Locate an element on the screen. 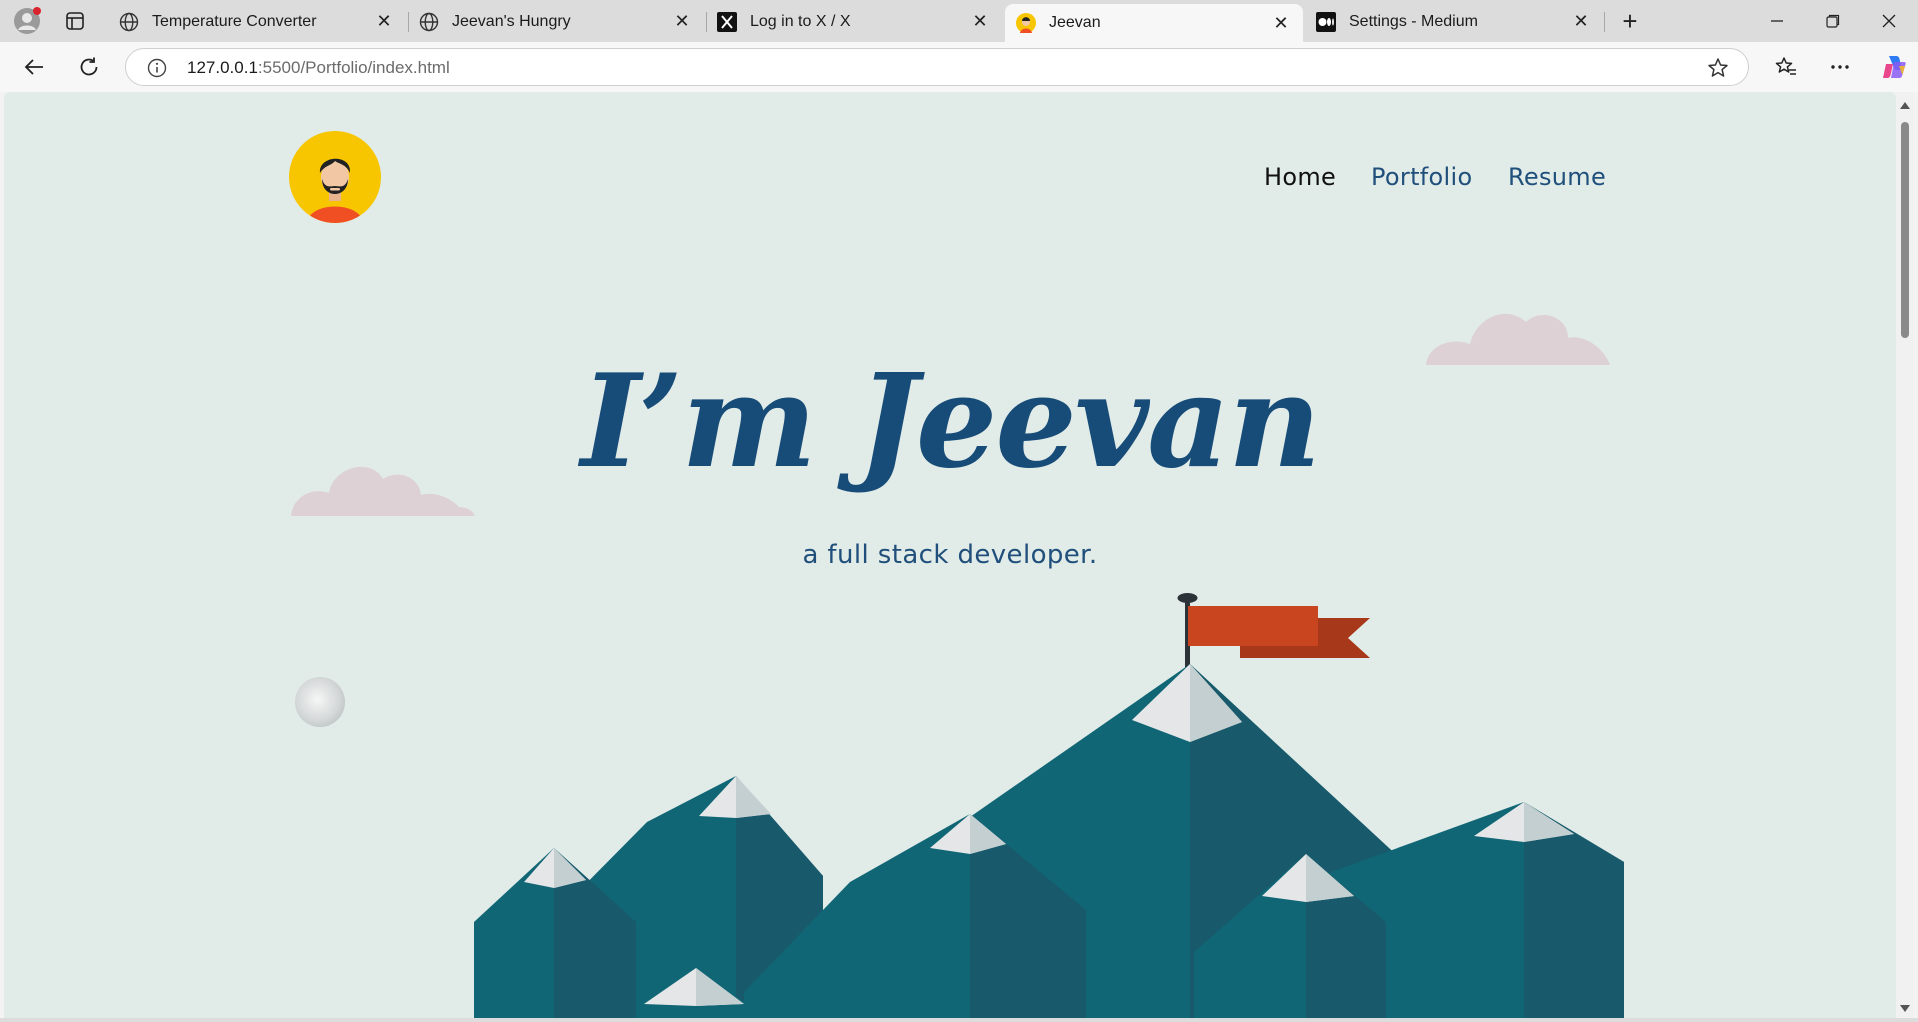  x-logo-icon is located at coordinates (727, 22).